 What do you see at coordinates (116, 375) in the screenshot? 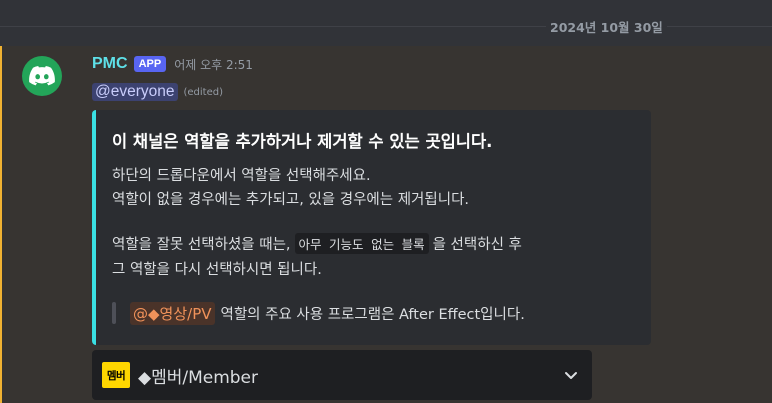
I see `member-emoji-icon: 멤버` at bounding box center [116, 375].